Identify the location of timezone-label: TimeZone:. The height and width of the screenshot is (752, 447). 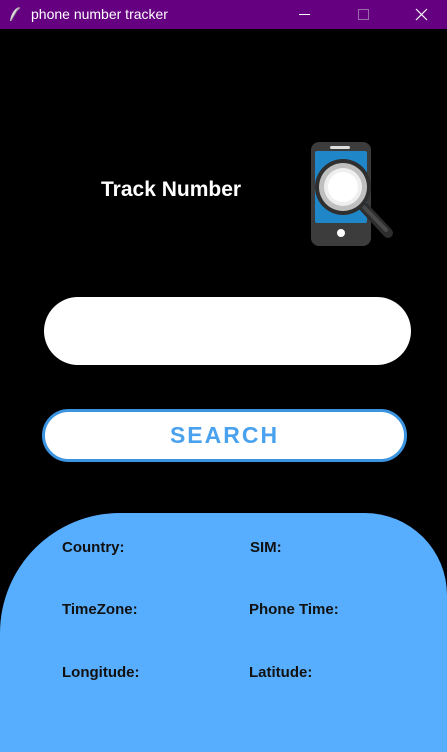
(100, 609).